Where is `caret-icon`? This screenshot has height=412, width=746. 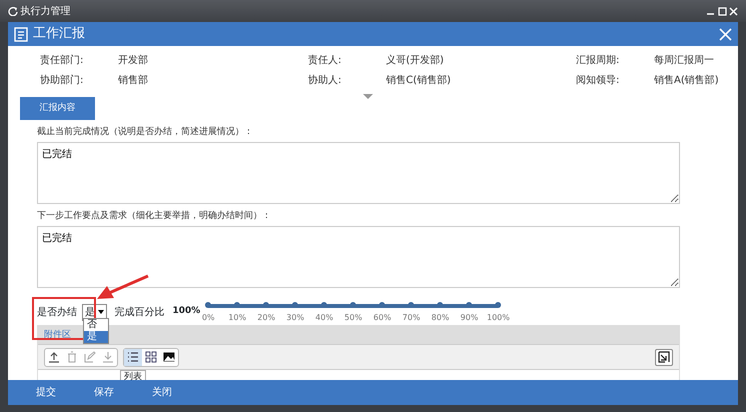
caret-icon is located at coordinates (101, 312).